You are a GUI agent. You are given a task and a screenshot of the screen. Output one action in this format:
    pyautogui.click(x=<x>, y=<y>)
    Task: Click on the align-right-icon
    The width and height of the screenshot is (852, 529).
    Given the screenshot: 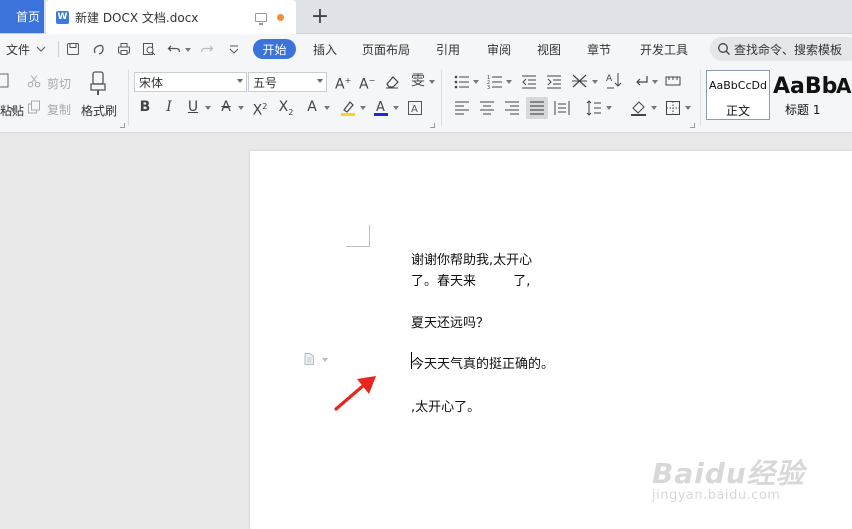 What is the action you would take?
    pyautogui.click(x=512, y=108)
    